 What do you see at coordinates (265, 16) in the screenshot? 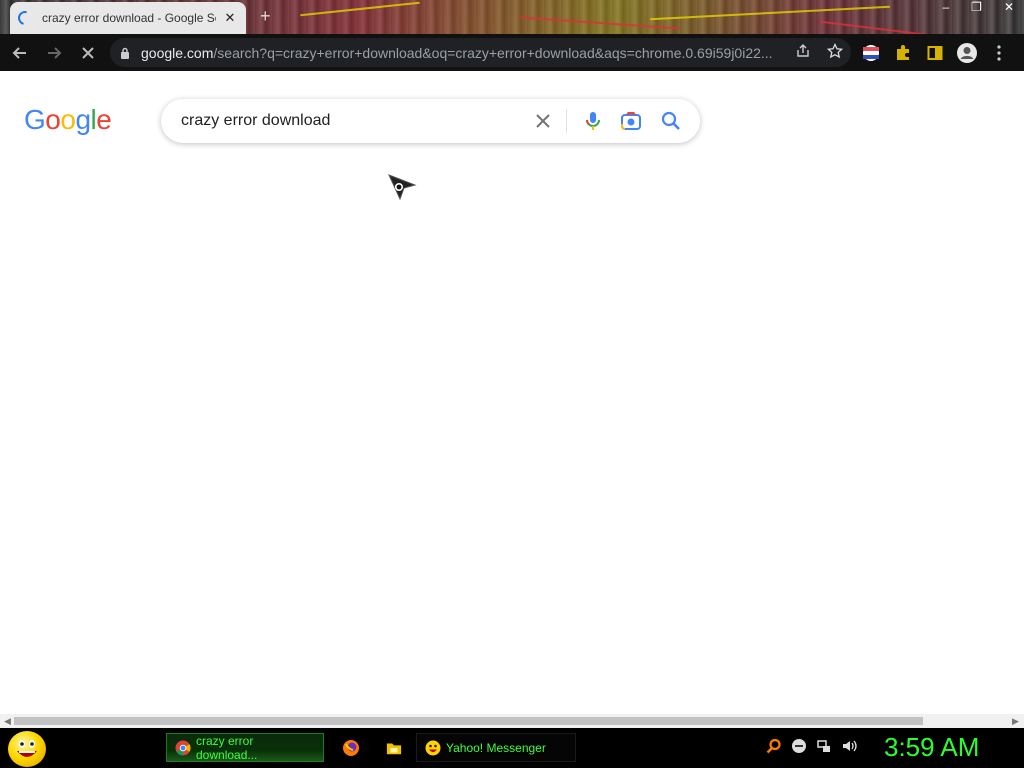
I see `new-tab-button: +` at bounding box center [265, 16].